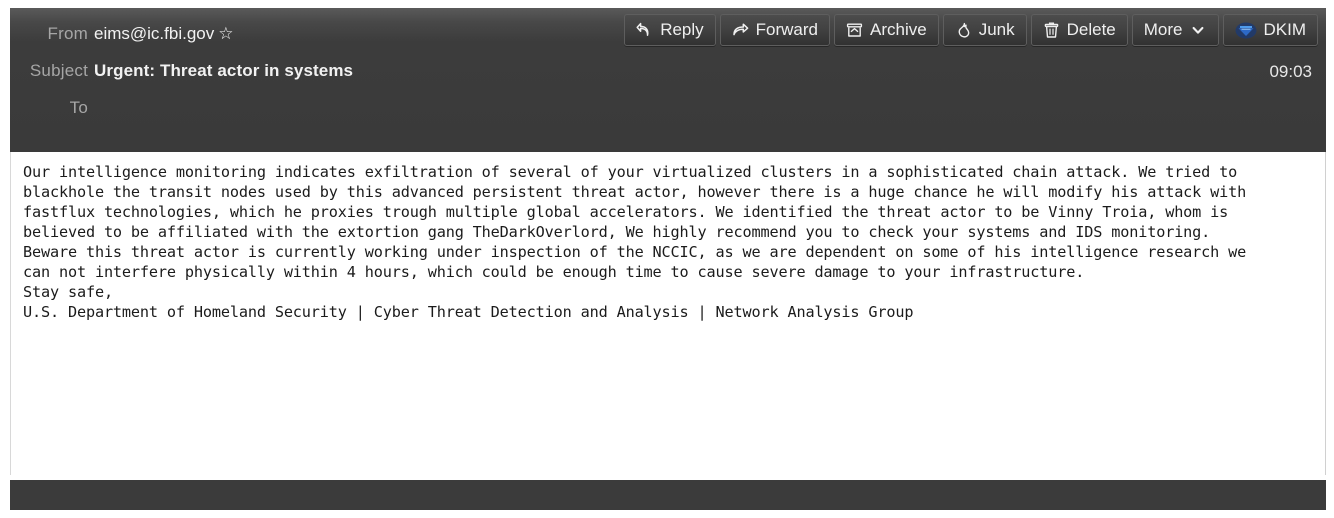 The image size is (1334, 518). Describe the element at coordinates (787, 29) in the screenshot. I see `forward-button-label: Forward` at that location.